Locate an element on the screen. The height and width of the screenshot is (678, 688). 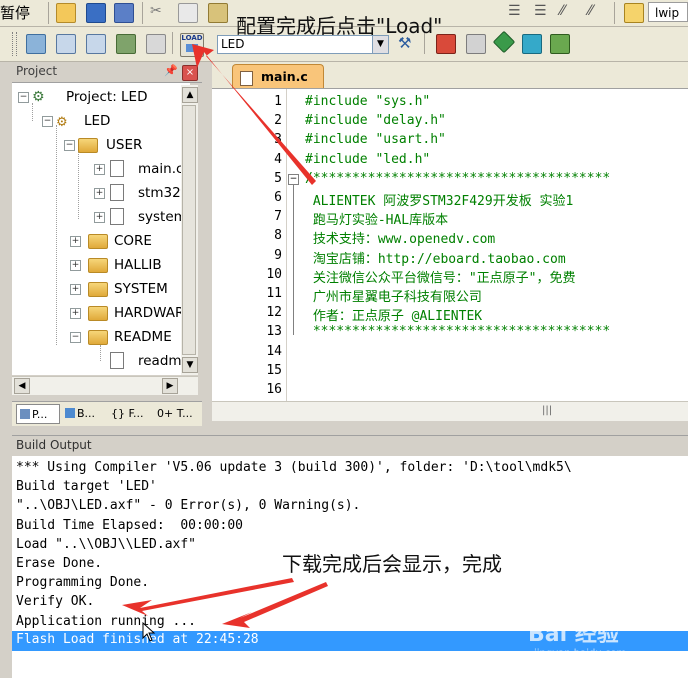
mouse-cursor-icon is located at coordinates (149, 632).